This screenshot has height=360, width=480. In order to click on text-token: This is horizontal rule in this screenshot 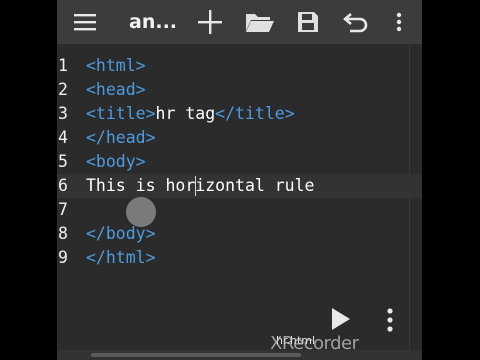, I will do `click(200, 185)`.